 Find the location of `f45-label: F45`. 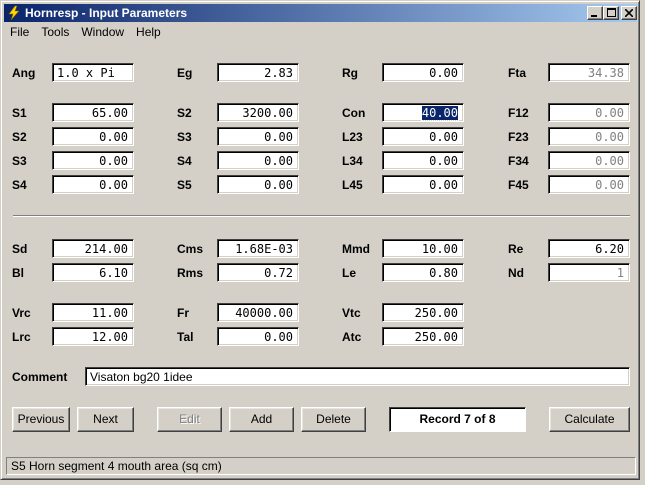

f45-label: F45 is located at coordinates (518, 185).